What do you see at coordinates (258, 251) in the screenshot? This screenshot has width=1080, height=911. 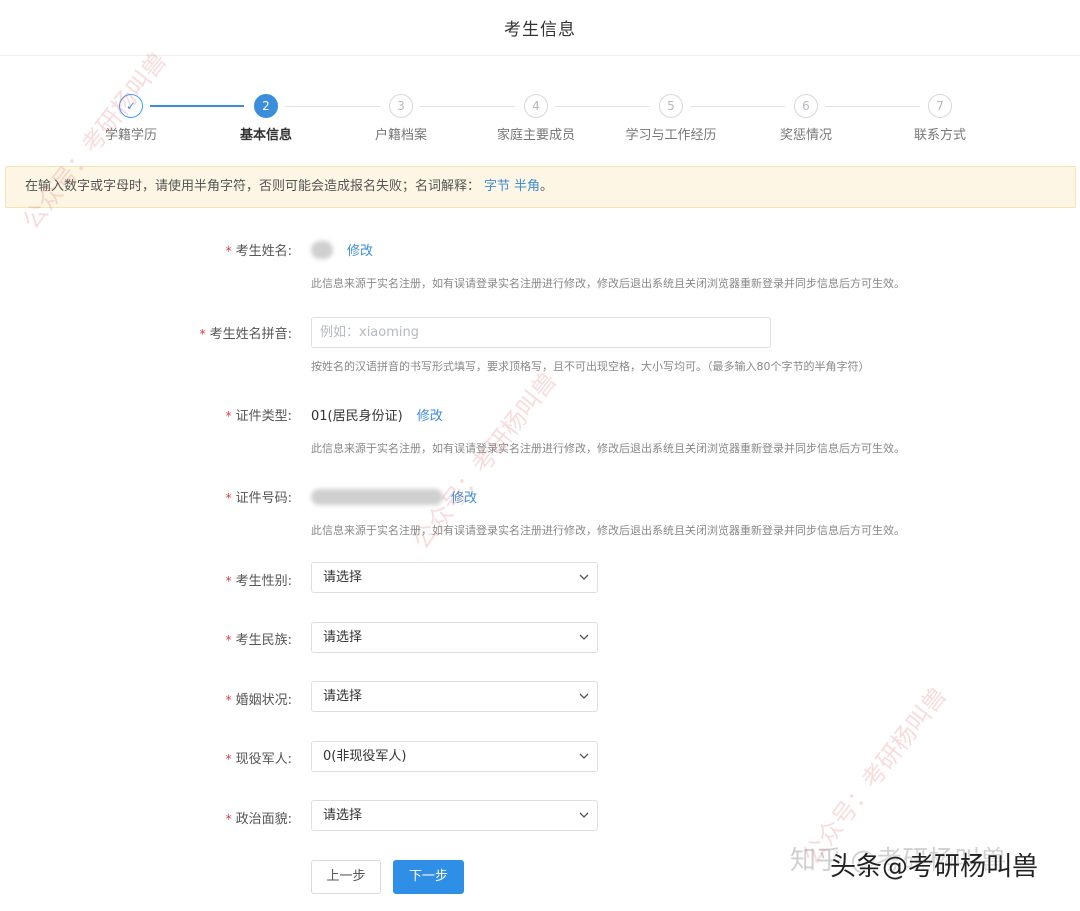 I see `field-label: * 考生姓名:` at bounding box center [258, 251].